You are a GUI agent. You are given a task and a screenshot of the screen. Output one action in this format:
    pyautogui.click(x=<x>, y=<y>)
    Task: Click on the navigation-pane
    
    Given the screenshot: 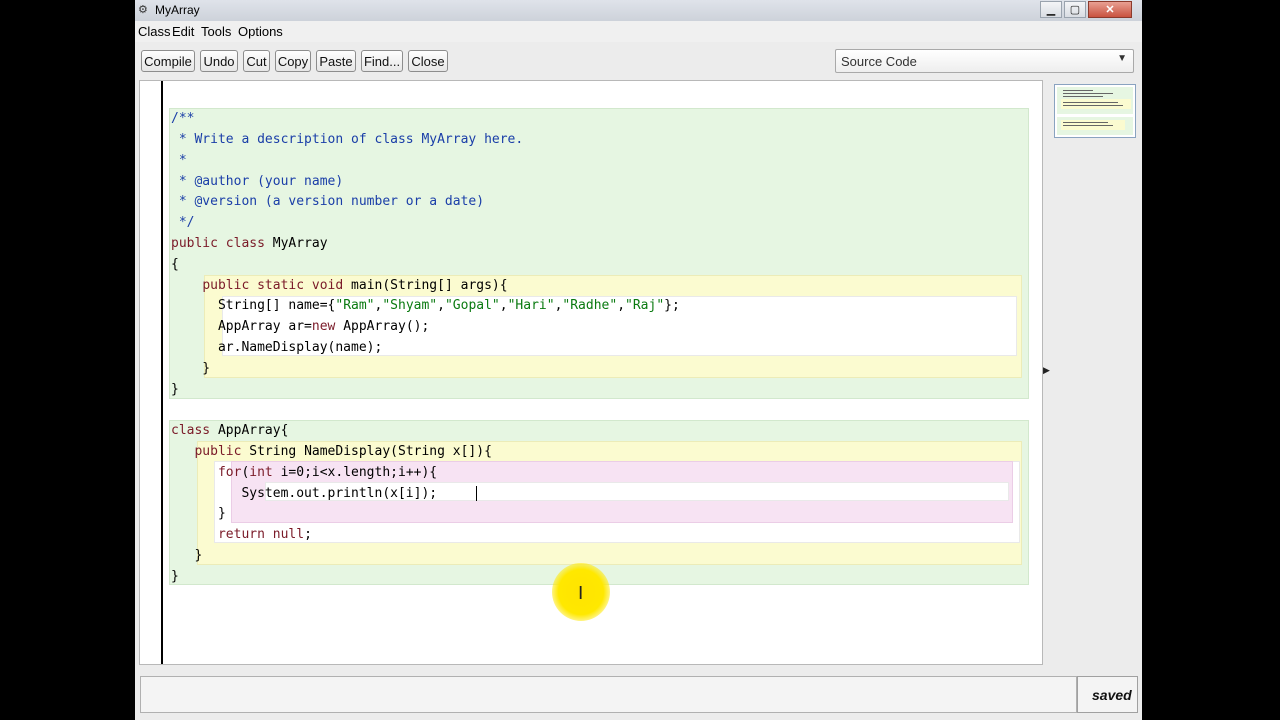 What is the action you would take?
    pyautogui.click(x=1092, y=372)
    